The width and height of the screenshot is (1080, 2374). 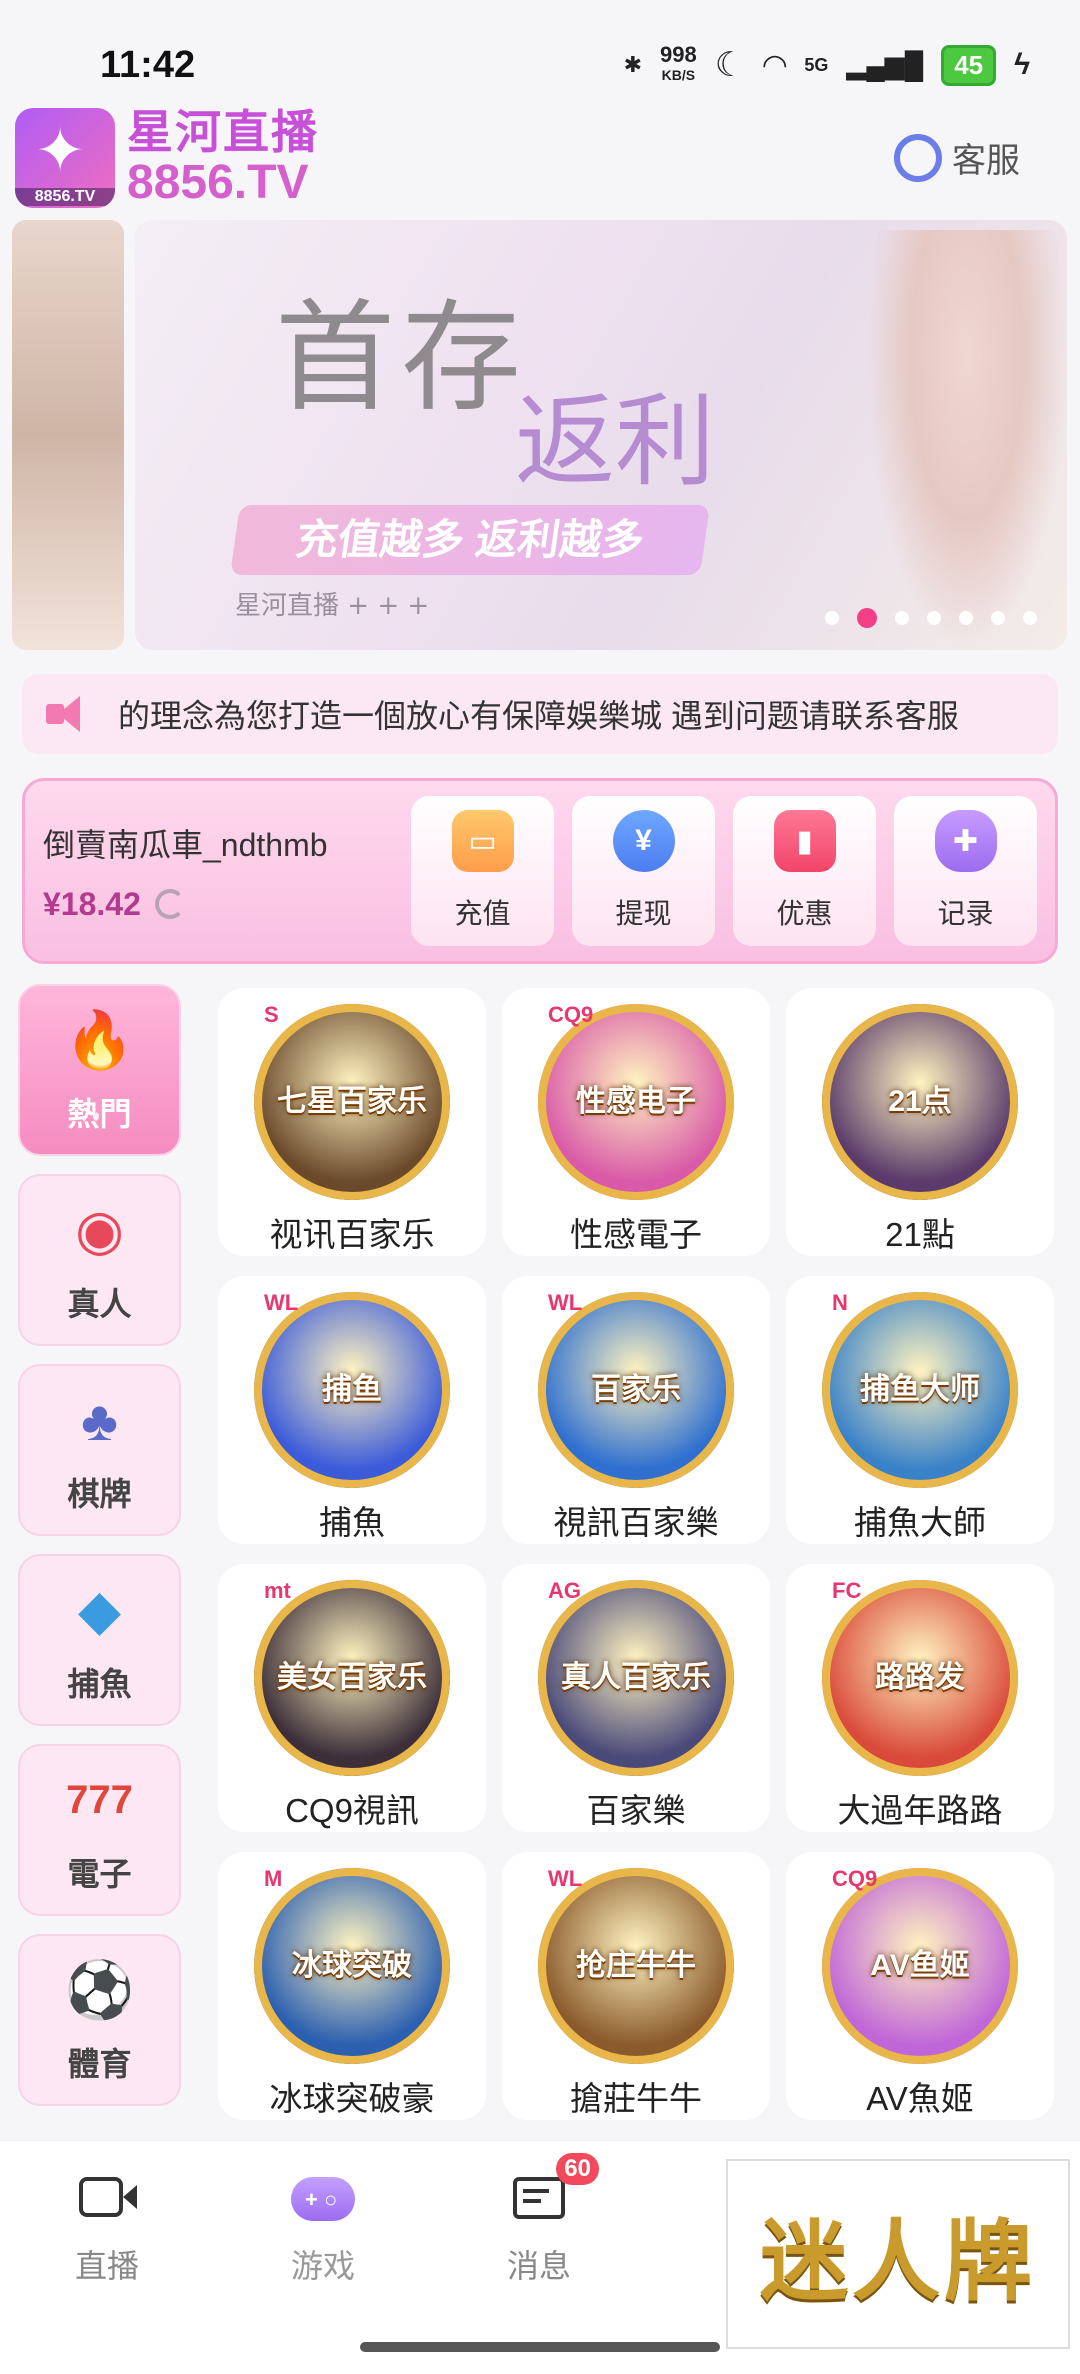 What do you see at coordinates (633, 64) in the screenshot?
I see `bluetooth-icon: ✱` at bounding box center [633, 64].